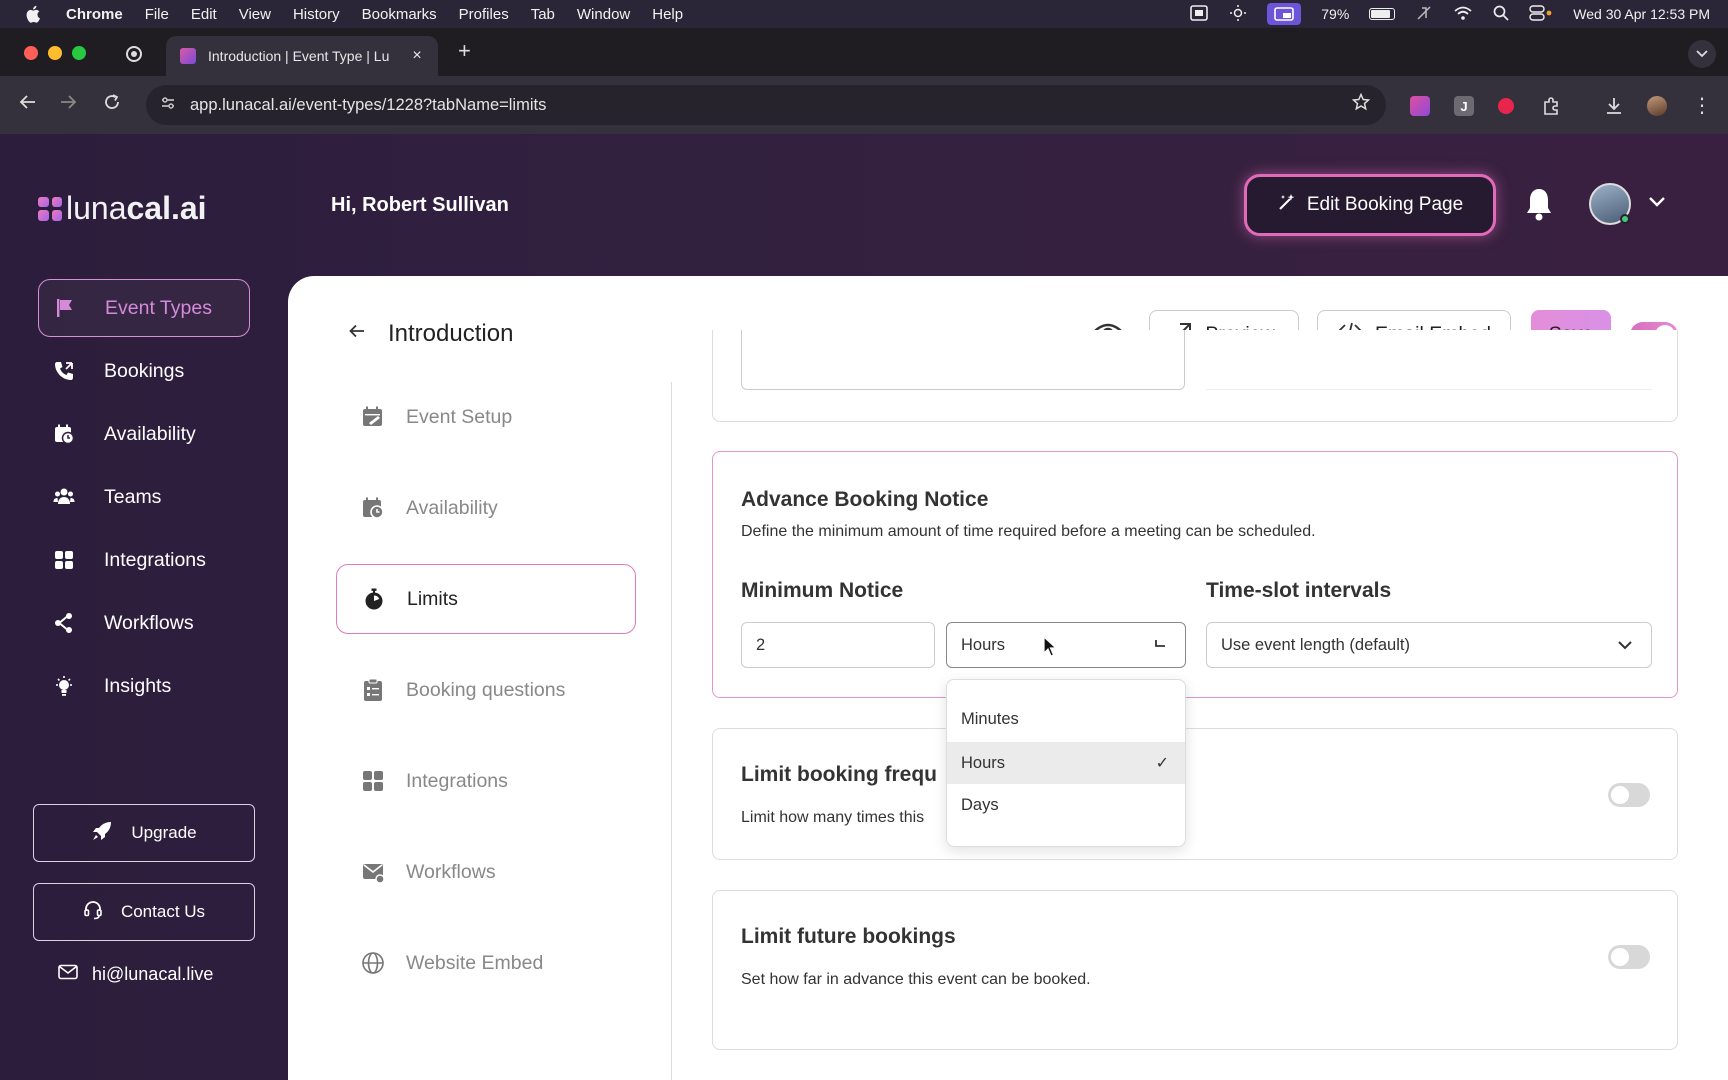 Image resolution: width=1728 pixels, height=1080 pixels. I want to click on record-extension-icon, so click(1506, 106).